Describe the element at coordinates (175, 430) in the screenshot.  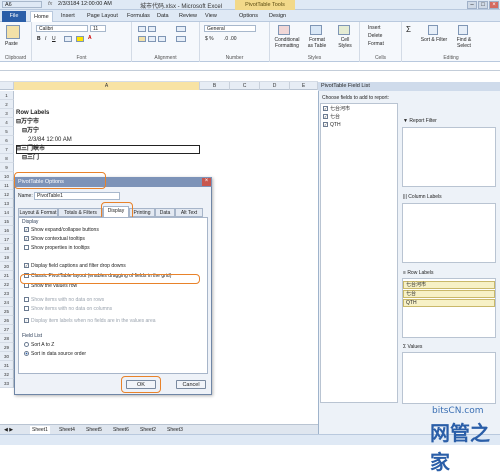
I see `sheet-tab-sheet3: Sheet3` at that location.